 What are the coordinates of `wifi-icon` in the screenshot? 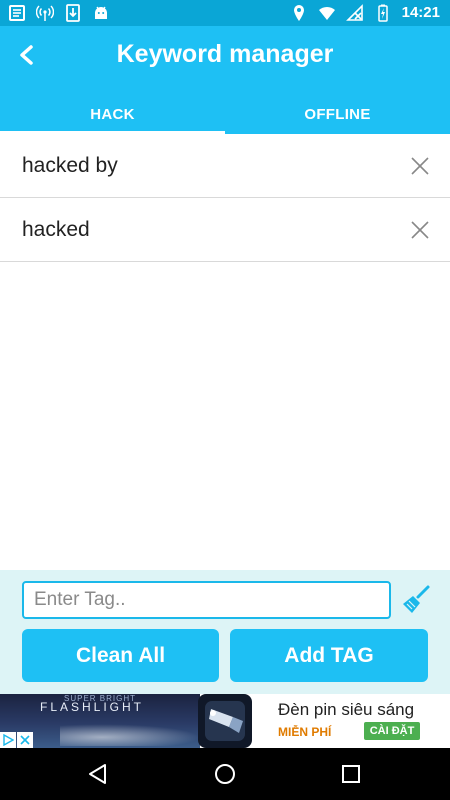 It's located at (326, 13).